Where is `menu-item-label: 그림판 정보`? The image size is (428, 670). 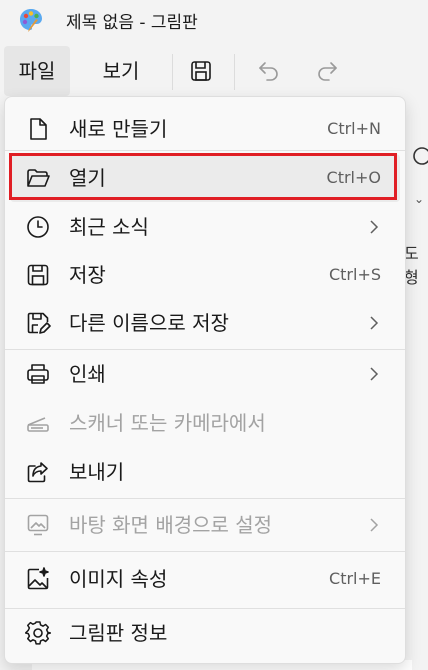 menu-item-label: 그림판 정보 is located at coordinates (118, 633).